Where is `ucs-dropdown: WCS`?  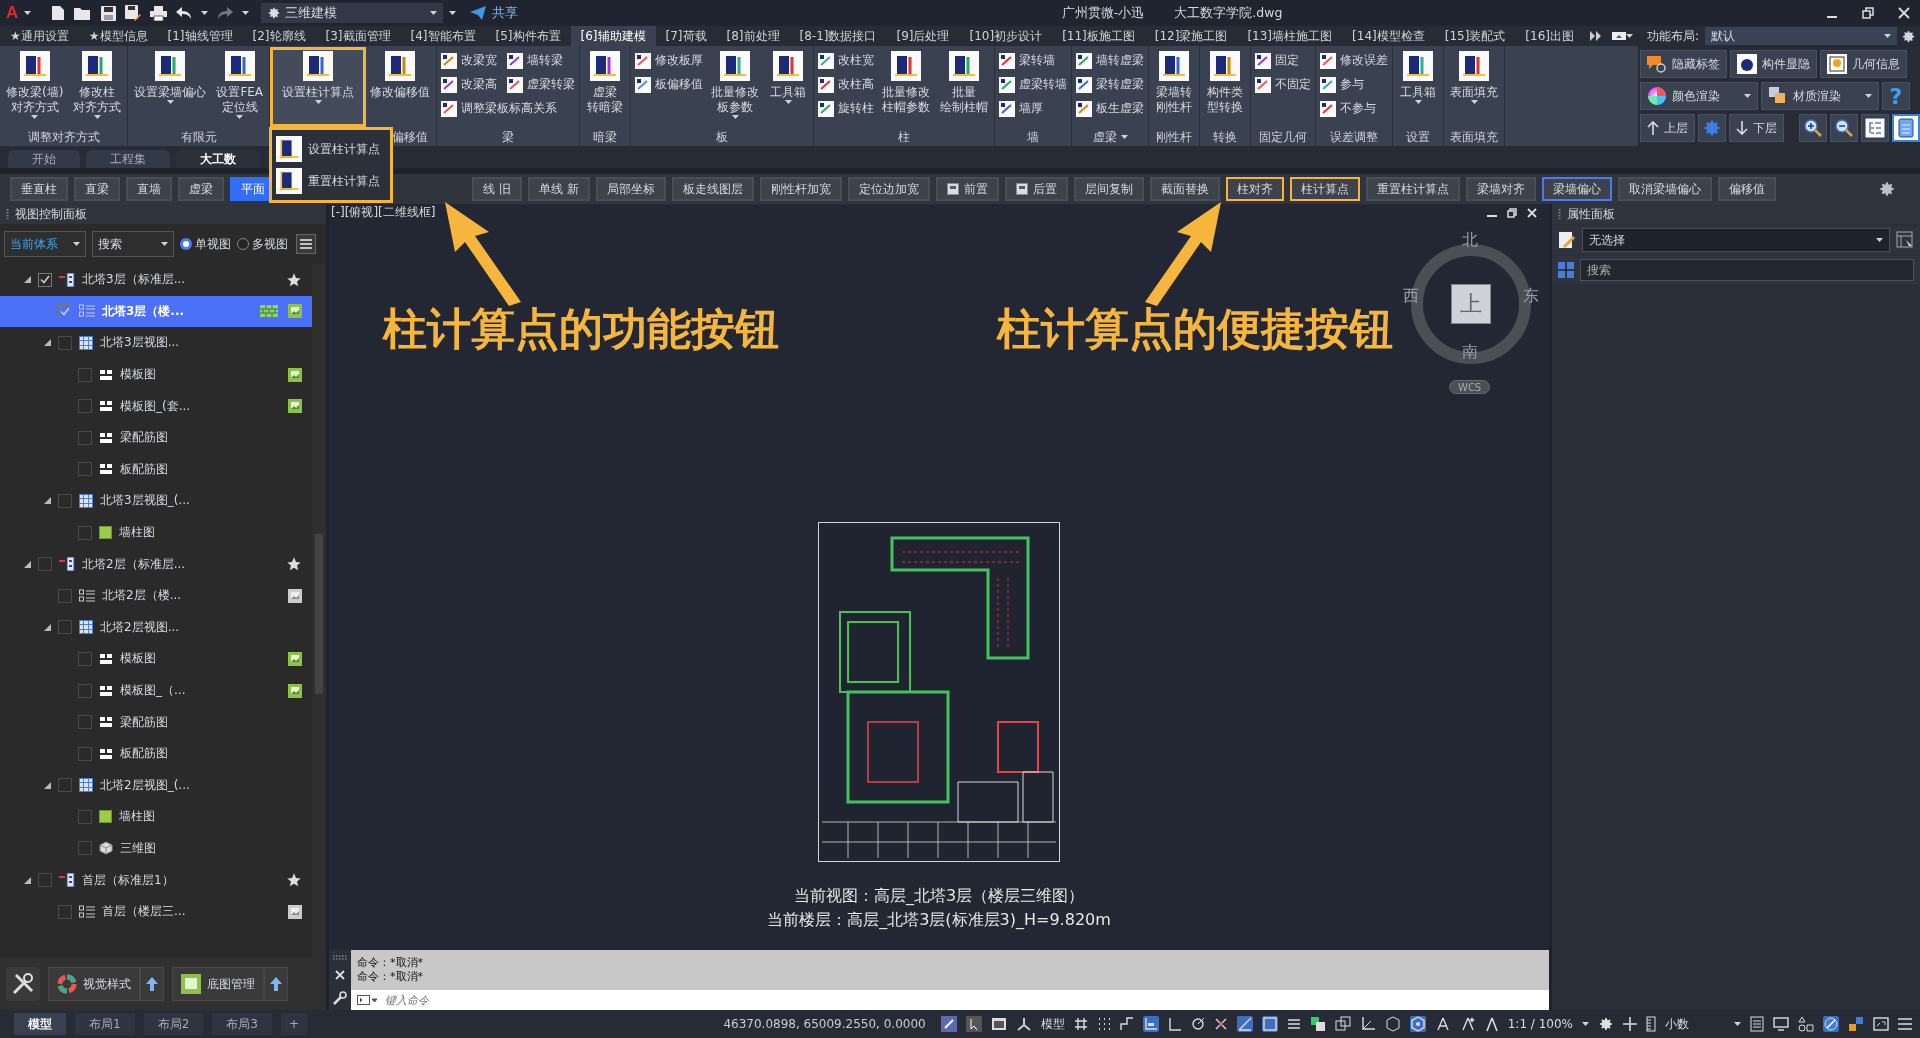 ucs-dropdown: WCS is located at coordinates (1470, 387).